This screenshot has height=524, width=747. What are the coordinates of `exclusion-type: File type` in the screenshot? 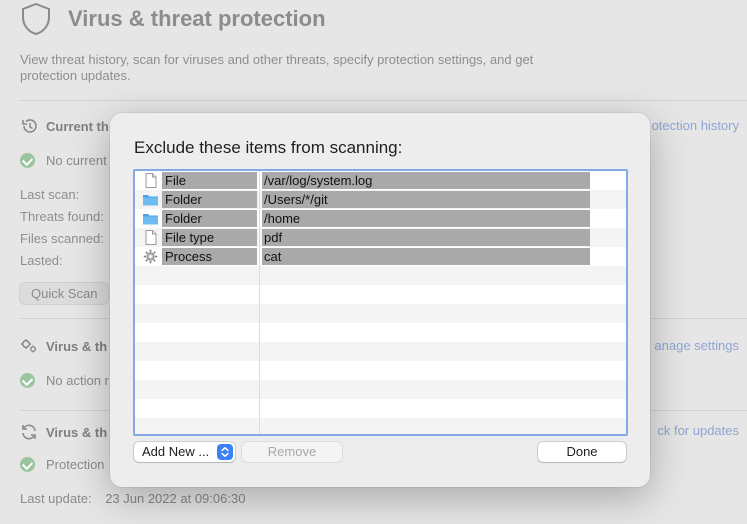 It's located at (209, 237).